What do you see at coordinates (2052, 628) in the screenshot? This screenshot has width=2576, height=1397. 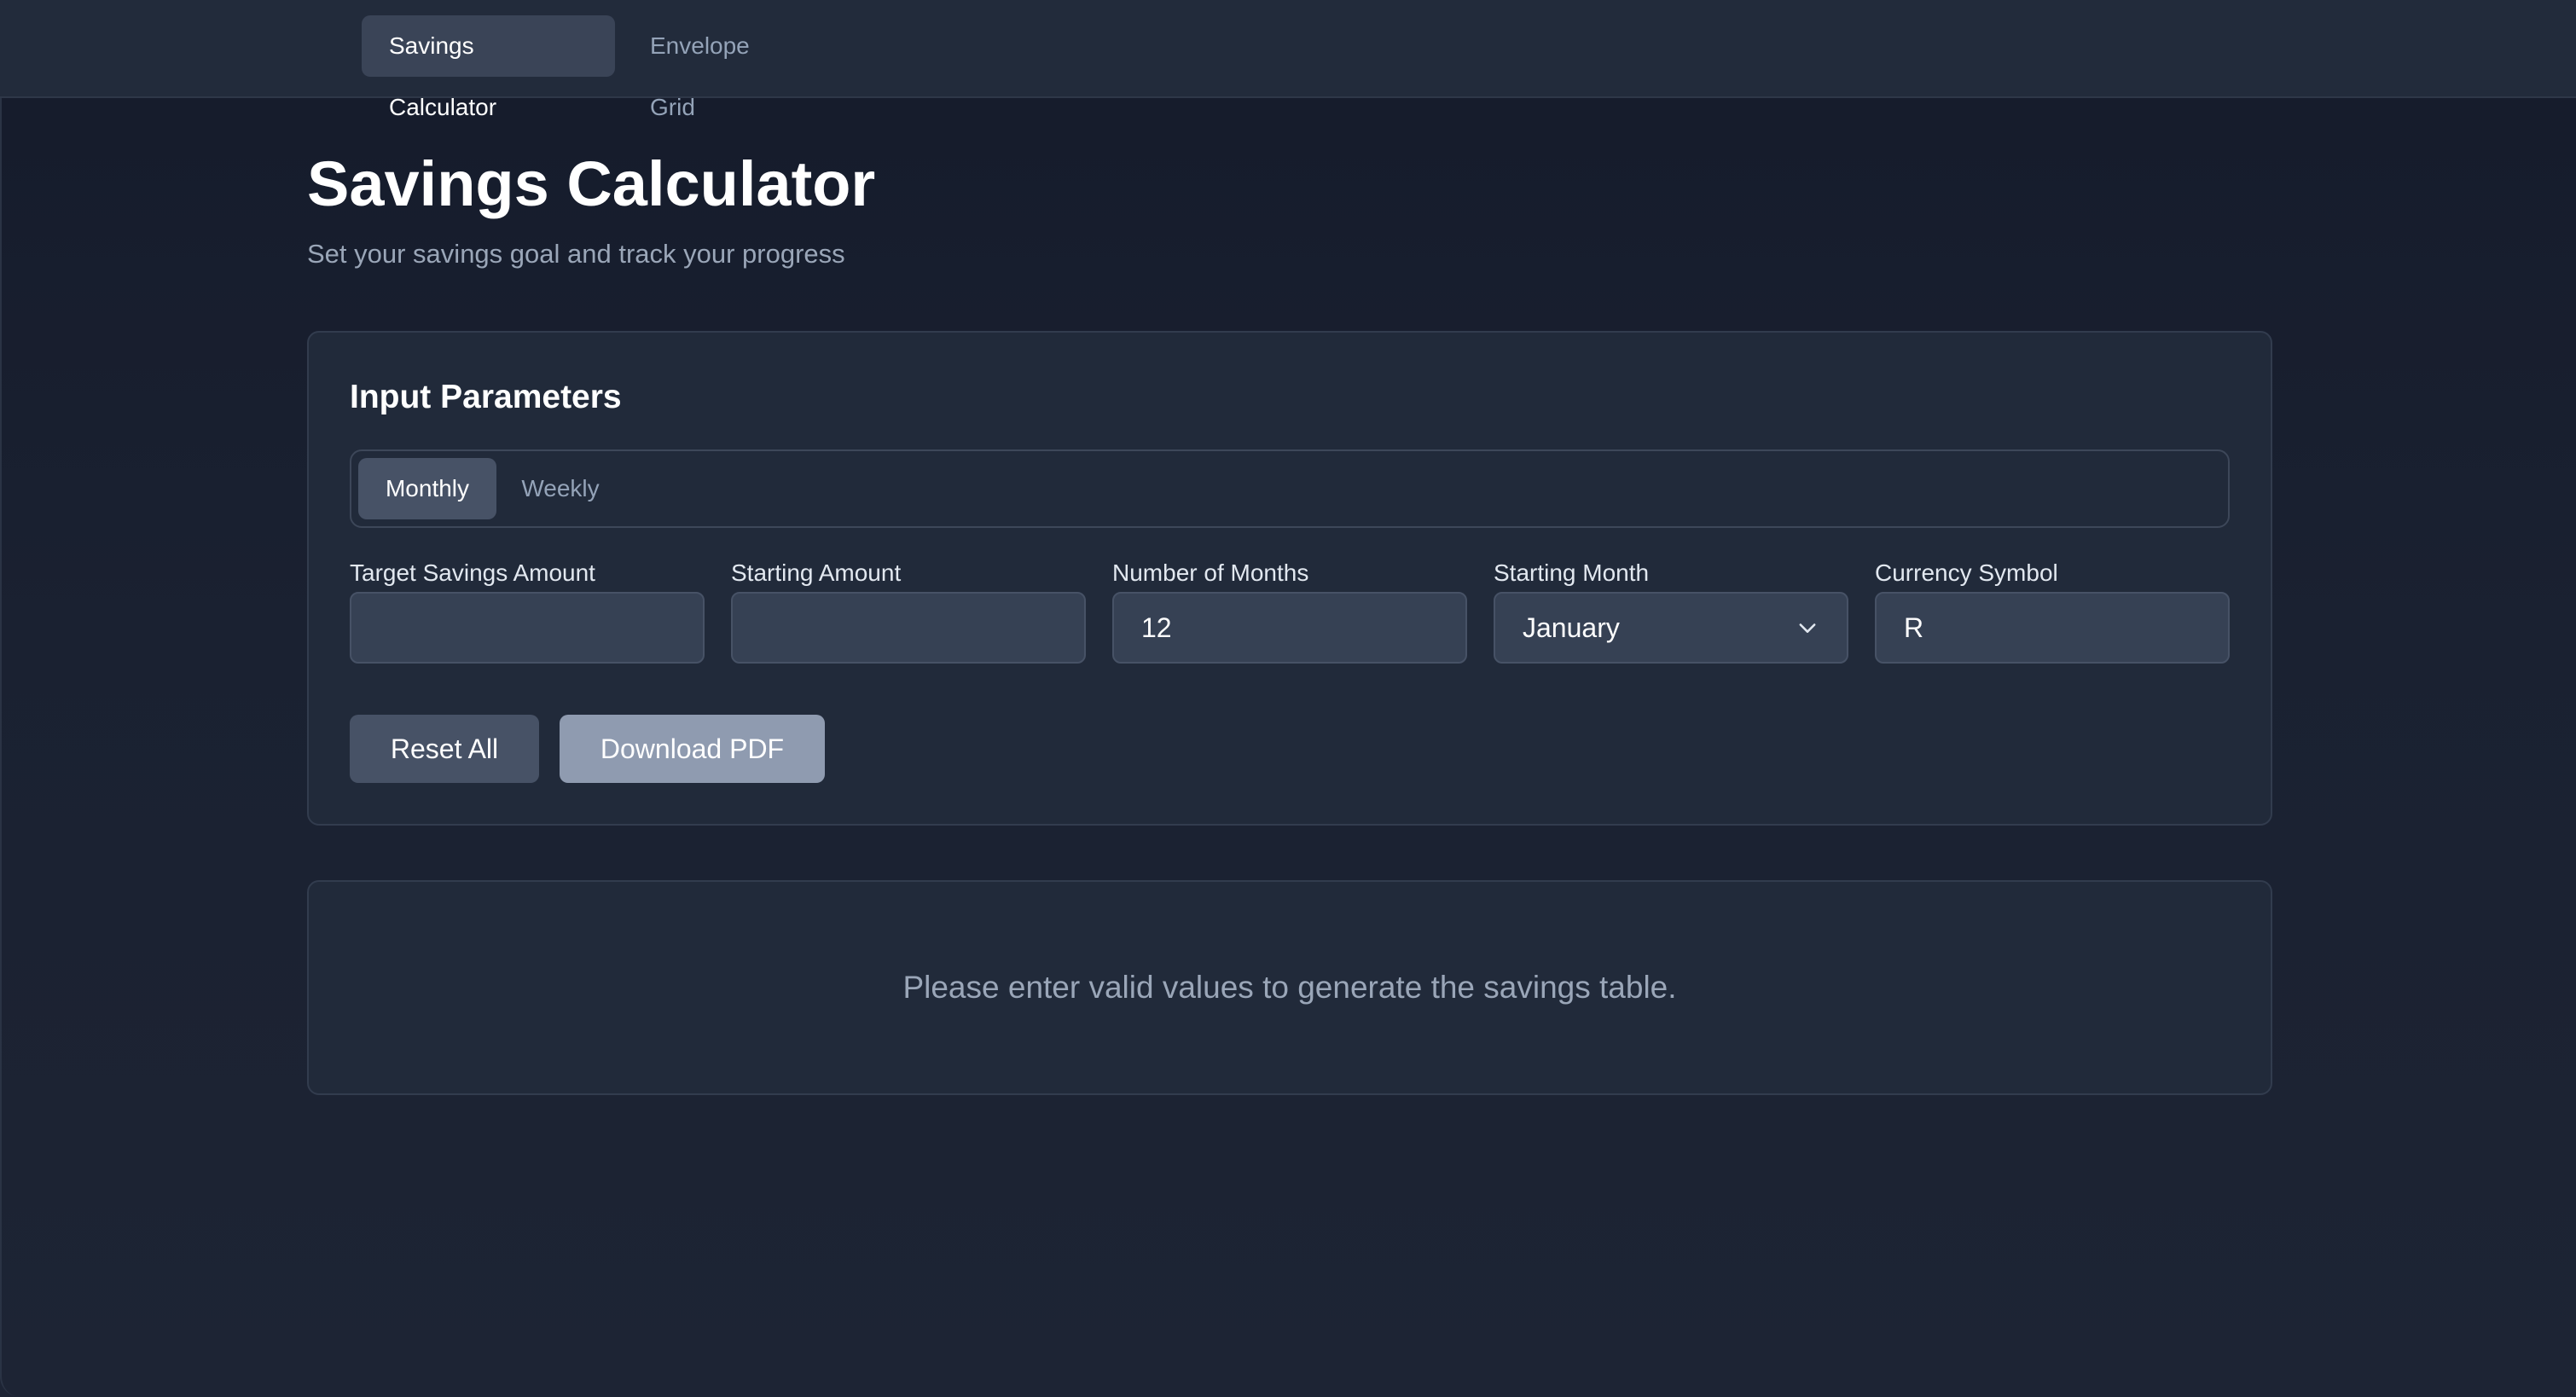 I see `currency-symbol-input` at bounding box center [2052, 628].